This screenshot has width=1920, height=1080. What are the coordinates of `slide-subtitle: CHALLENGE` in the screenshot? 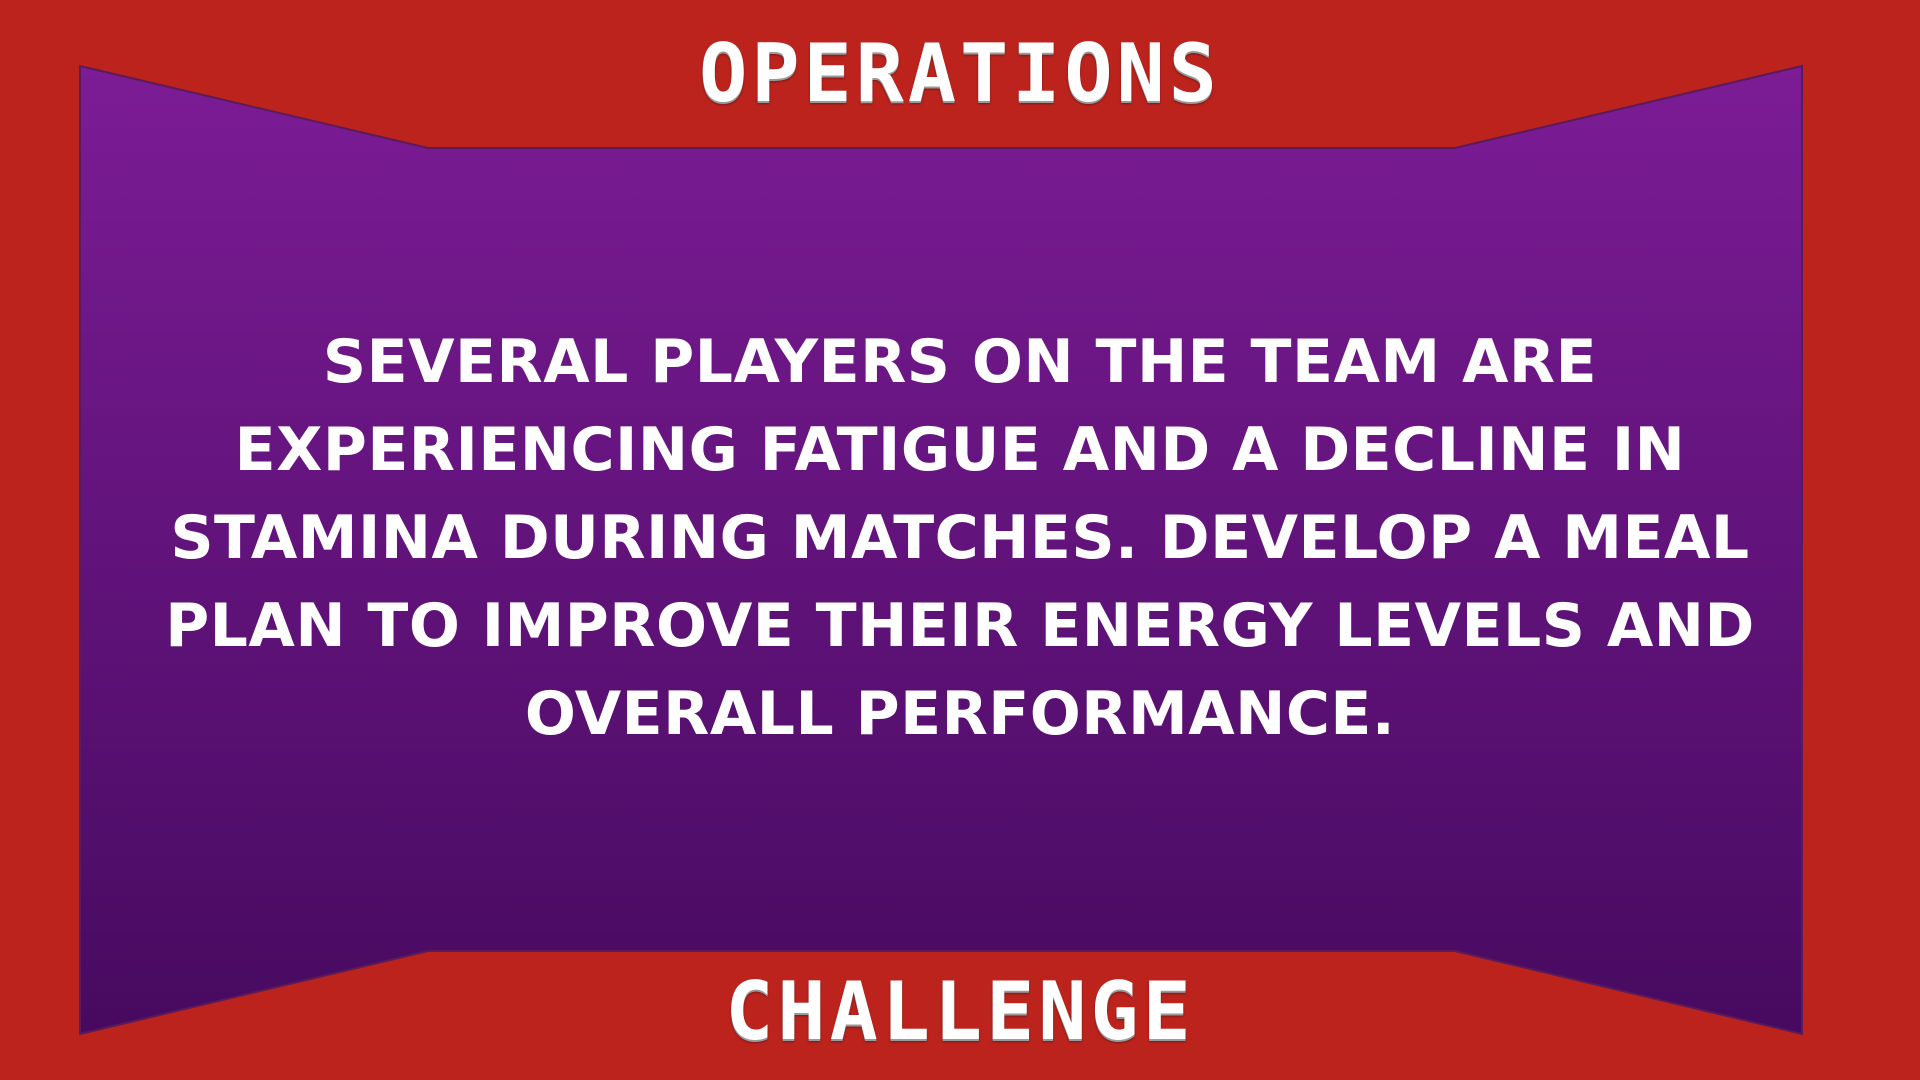 It's located at (960, 1011).